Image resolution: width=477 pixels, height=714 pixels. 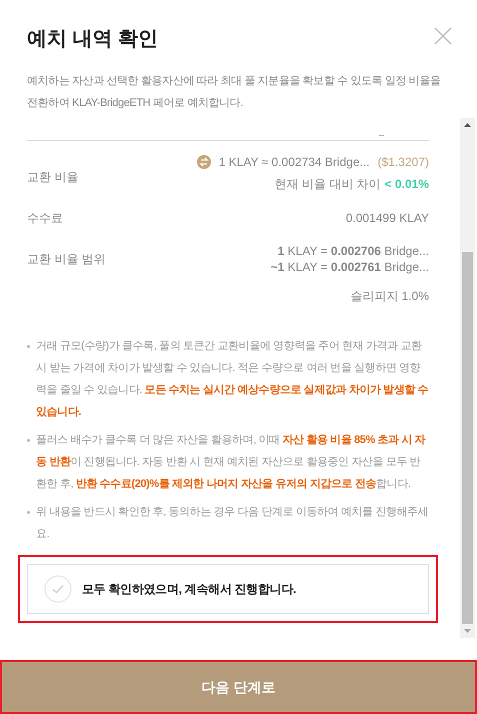 I want to click on notice-text: 위 내용을 반드시 확인한 후, 동의하는 경우 다음 단계로 이동하여 예치를 진행해주세요., so click(x=232, y=523).